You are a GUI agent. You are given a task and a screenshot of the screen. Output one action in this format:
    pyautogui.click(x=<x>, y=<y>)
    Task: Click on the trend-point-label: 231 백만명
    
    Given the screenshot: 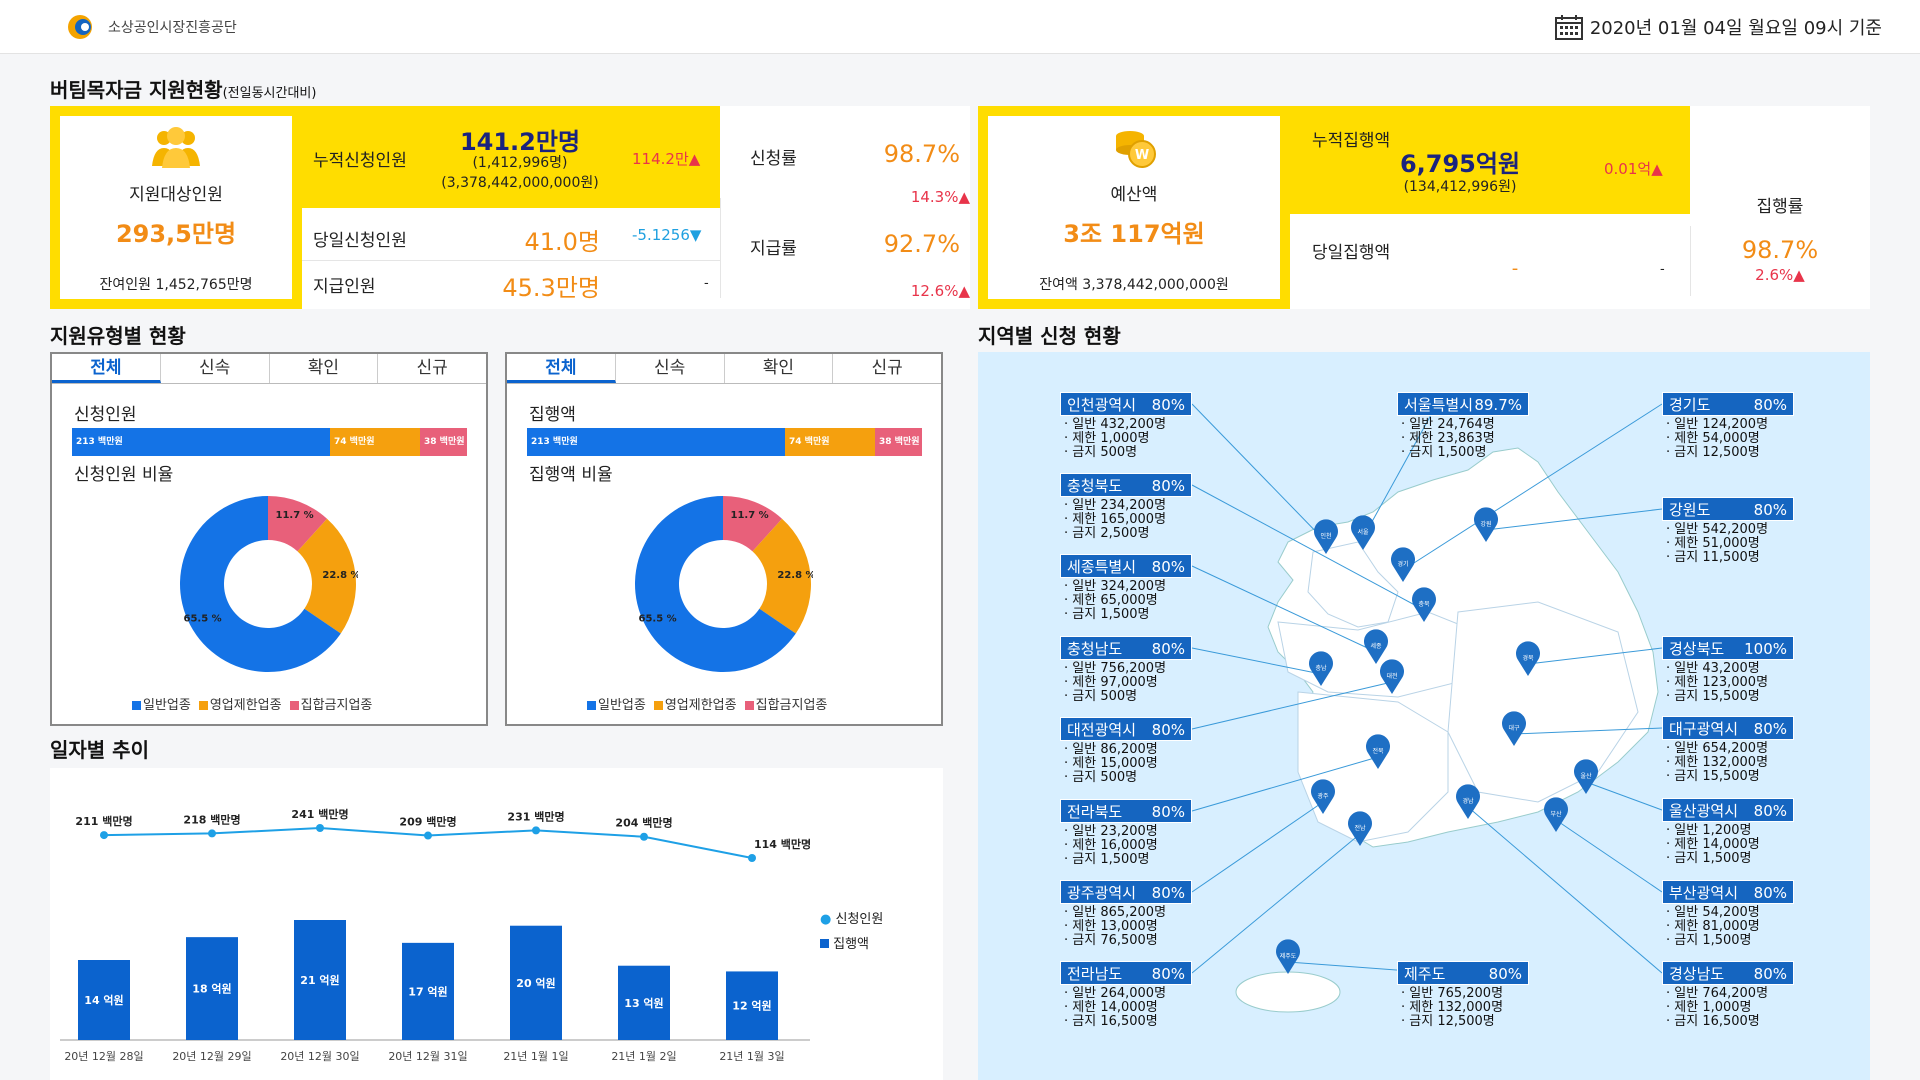 What is the action you would take?
    pyautogui.click(x=535, y=816)
    